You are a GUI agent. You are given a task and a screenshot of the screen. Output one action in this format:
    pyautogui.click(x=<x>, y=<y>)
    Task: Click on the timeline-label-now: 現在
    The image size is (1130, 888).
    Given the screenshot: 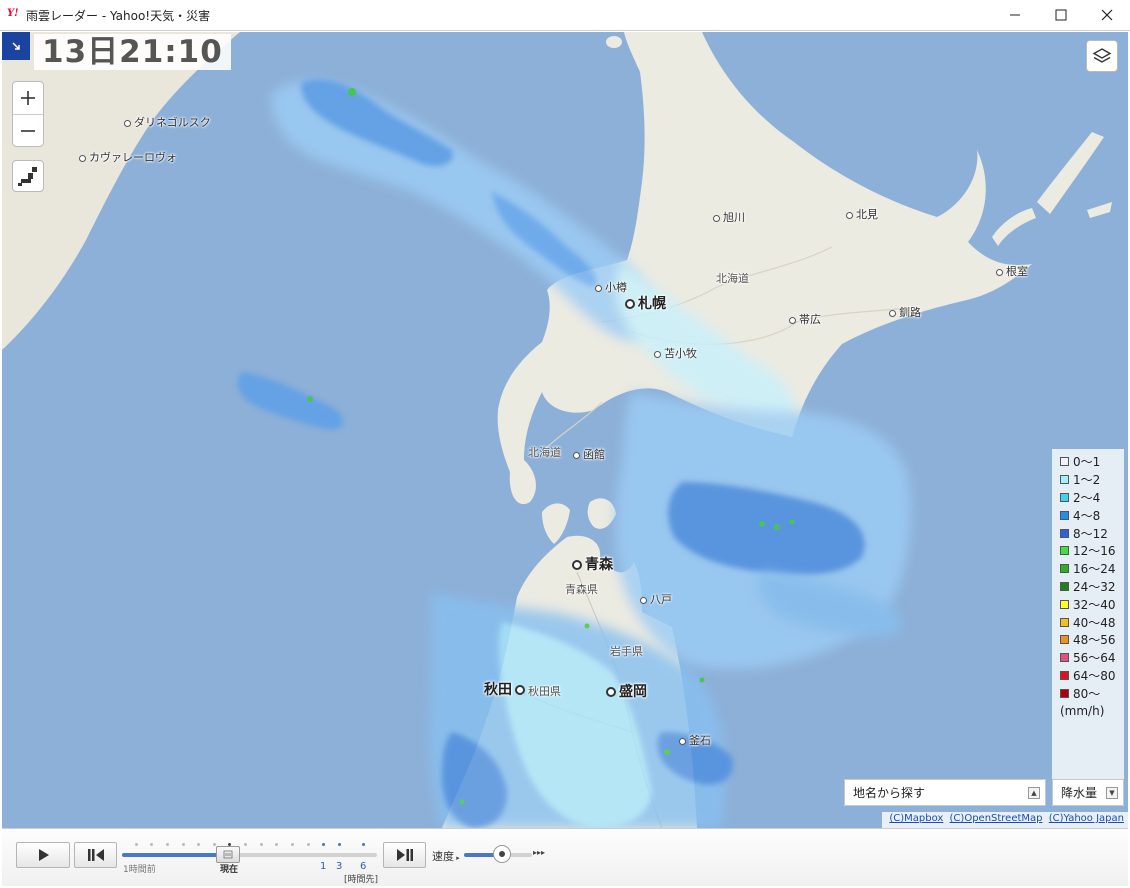 What is the action you would take?
    pyautogui.click(x=229, y=870)
    